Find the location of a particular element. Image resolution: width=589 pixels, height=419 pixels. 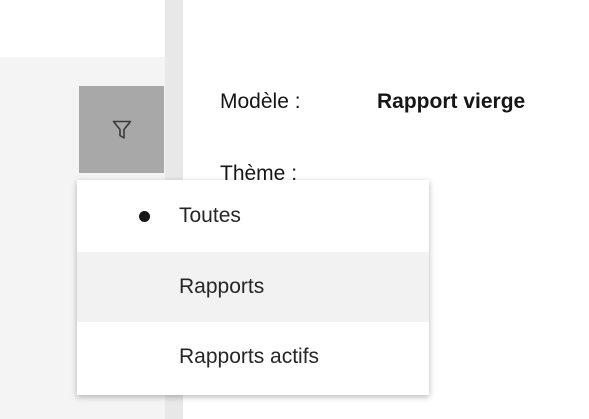

menu-item-label: Rapports actifs is located at coordinates (249, 356).